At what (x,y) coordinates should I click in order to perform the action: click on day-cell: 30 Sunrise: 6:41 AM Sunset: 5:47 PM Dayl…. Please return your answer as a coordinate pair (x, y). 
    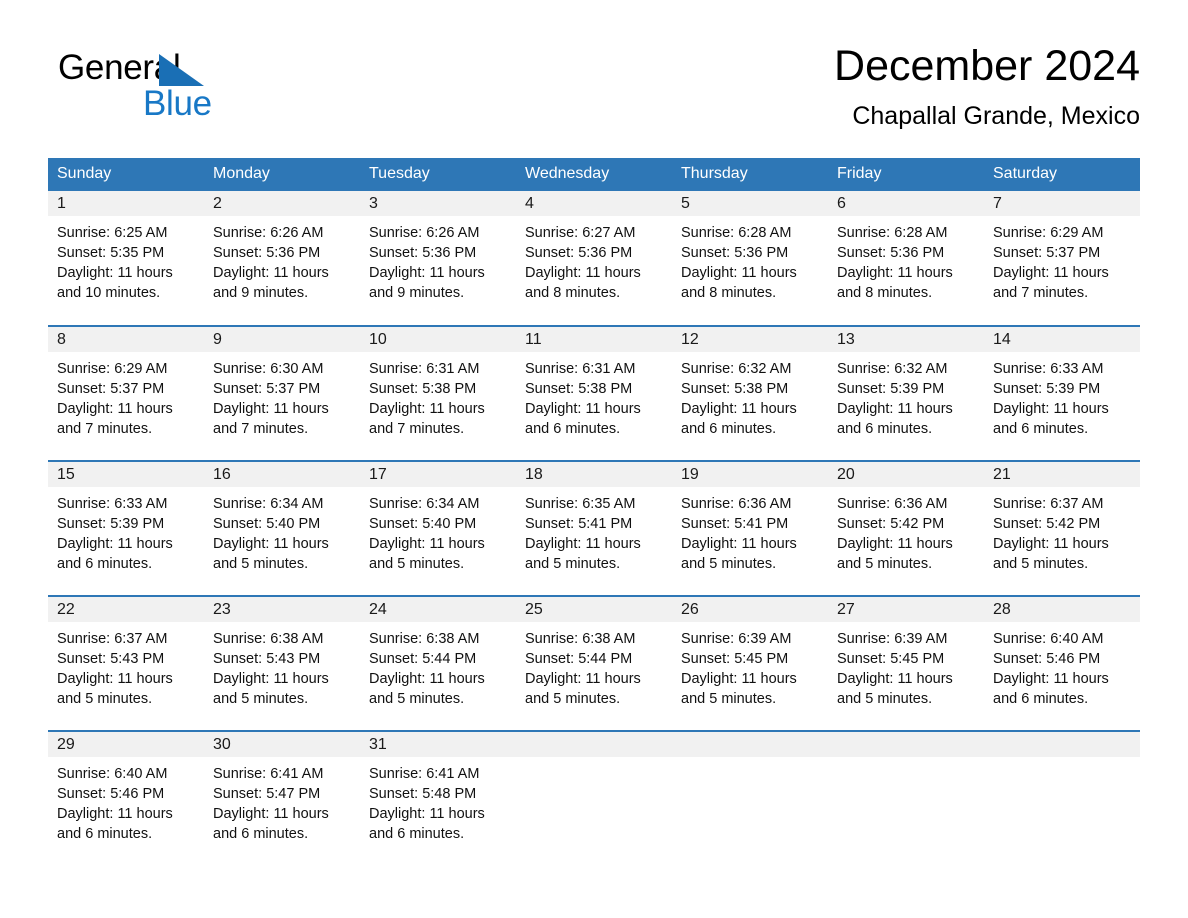
    Looking at the image, I should click on (282, 798).